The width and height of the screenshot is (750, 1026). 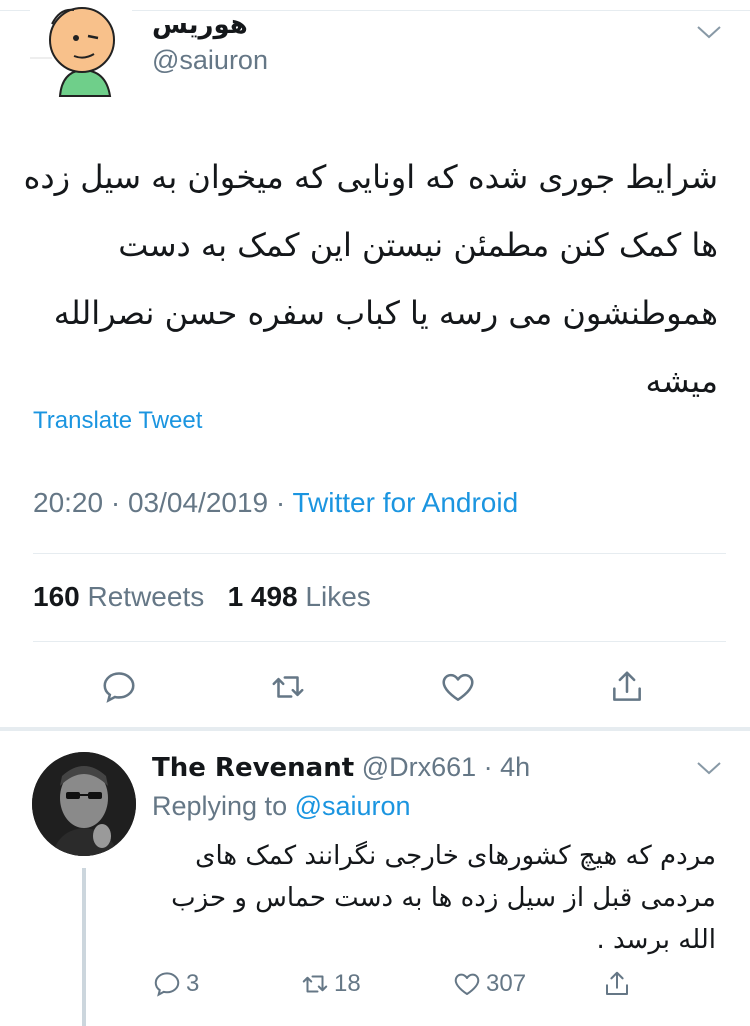 I want to click on replying-label: Replying to, so click(x=220, y=806).